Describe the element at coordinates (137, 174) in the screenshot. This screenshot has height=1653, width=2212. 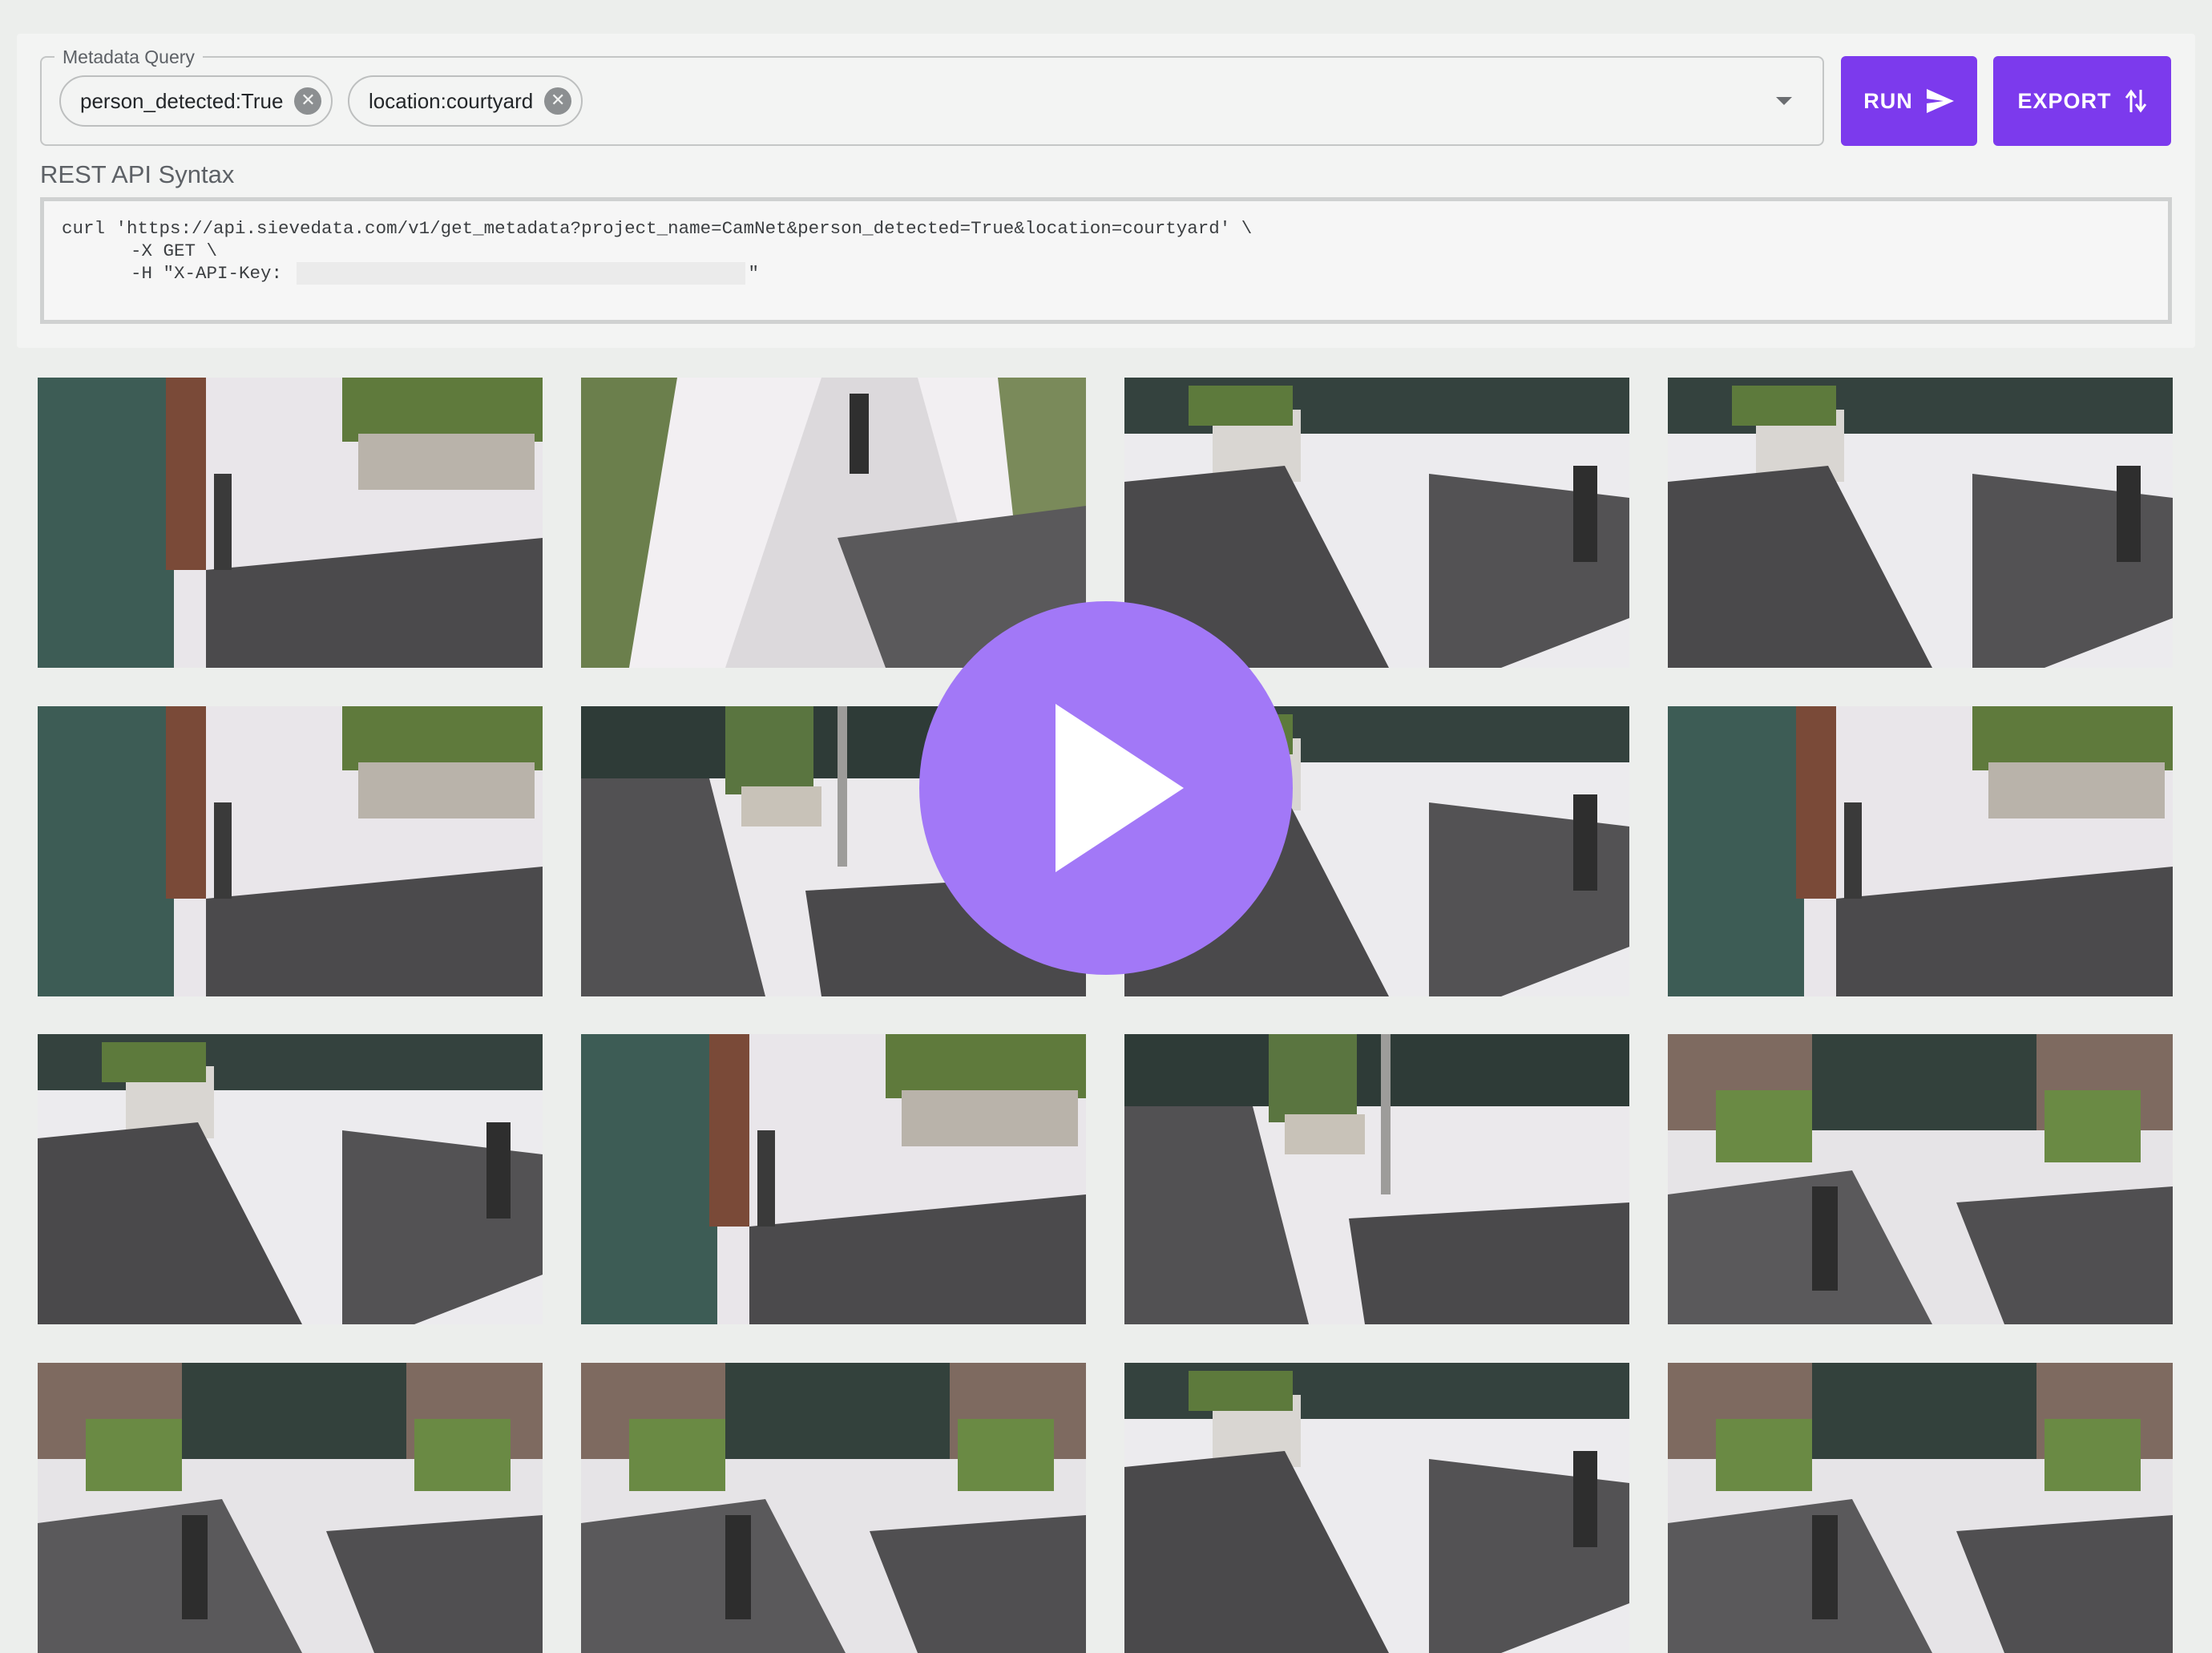
I see `rest-api-title: REST API Syntax` at that location.